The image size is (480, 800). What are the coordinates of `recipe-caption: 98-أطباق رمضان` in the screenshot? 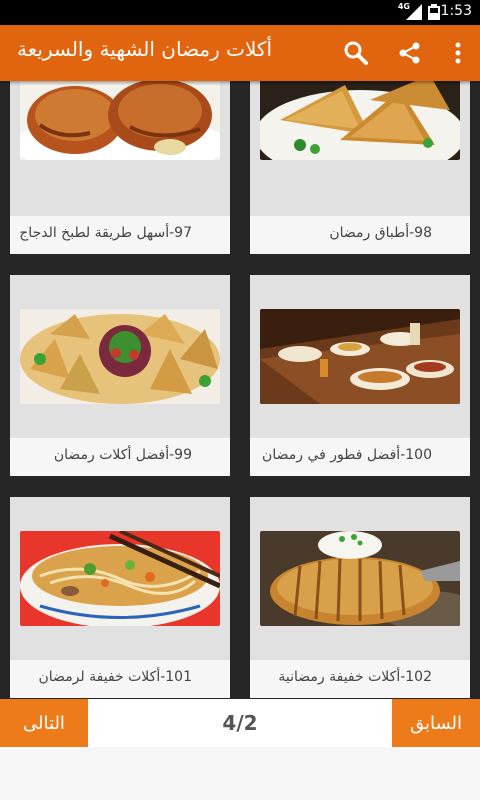 It's located at (360, 235).